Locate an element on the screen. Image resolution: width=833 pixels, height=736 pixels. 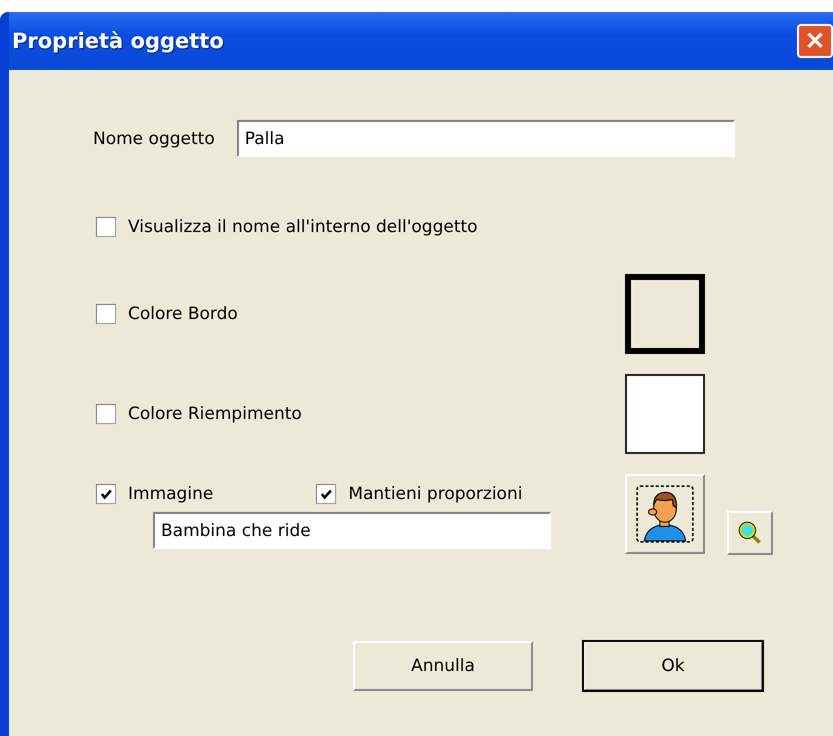
close-button: ✕ is located at coordinates (815, 41).